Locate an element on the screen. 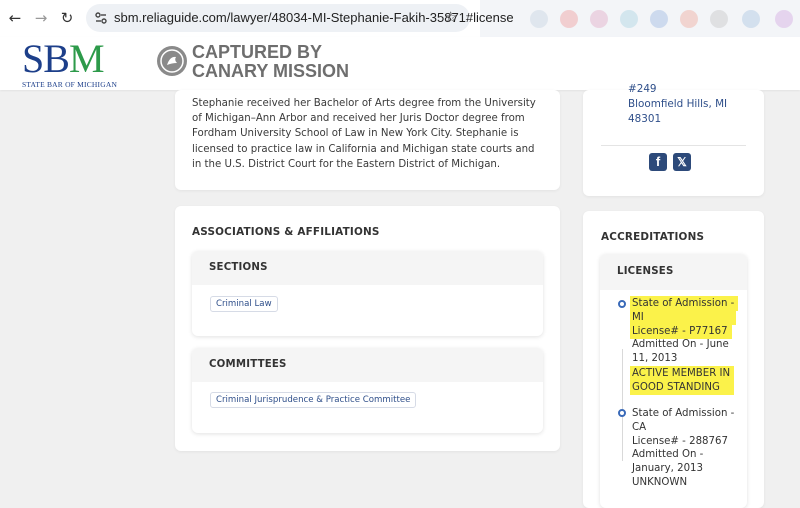  license-status: ACTIVE MEMBER IN is located at coordinates (682, 373).